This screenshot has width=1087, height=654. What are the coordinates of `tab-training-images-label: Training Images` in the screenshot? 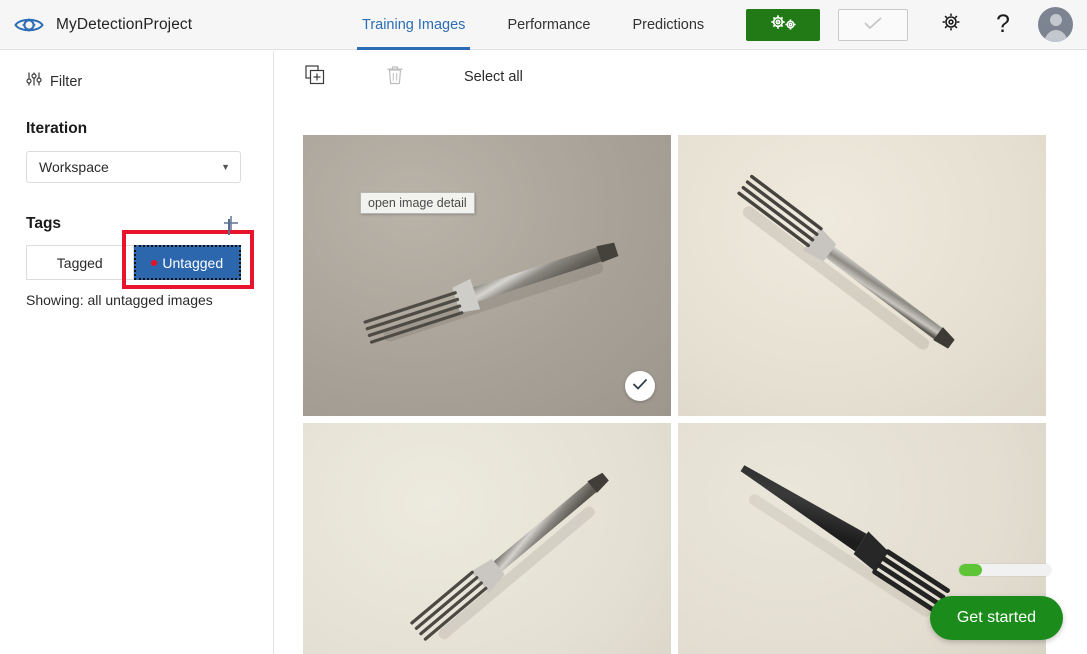 It's located at (414, 24).